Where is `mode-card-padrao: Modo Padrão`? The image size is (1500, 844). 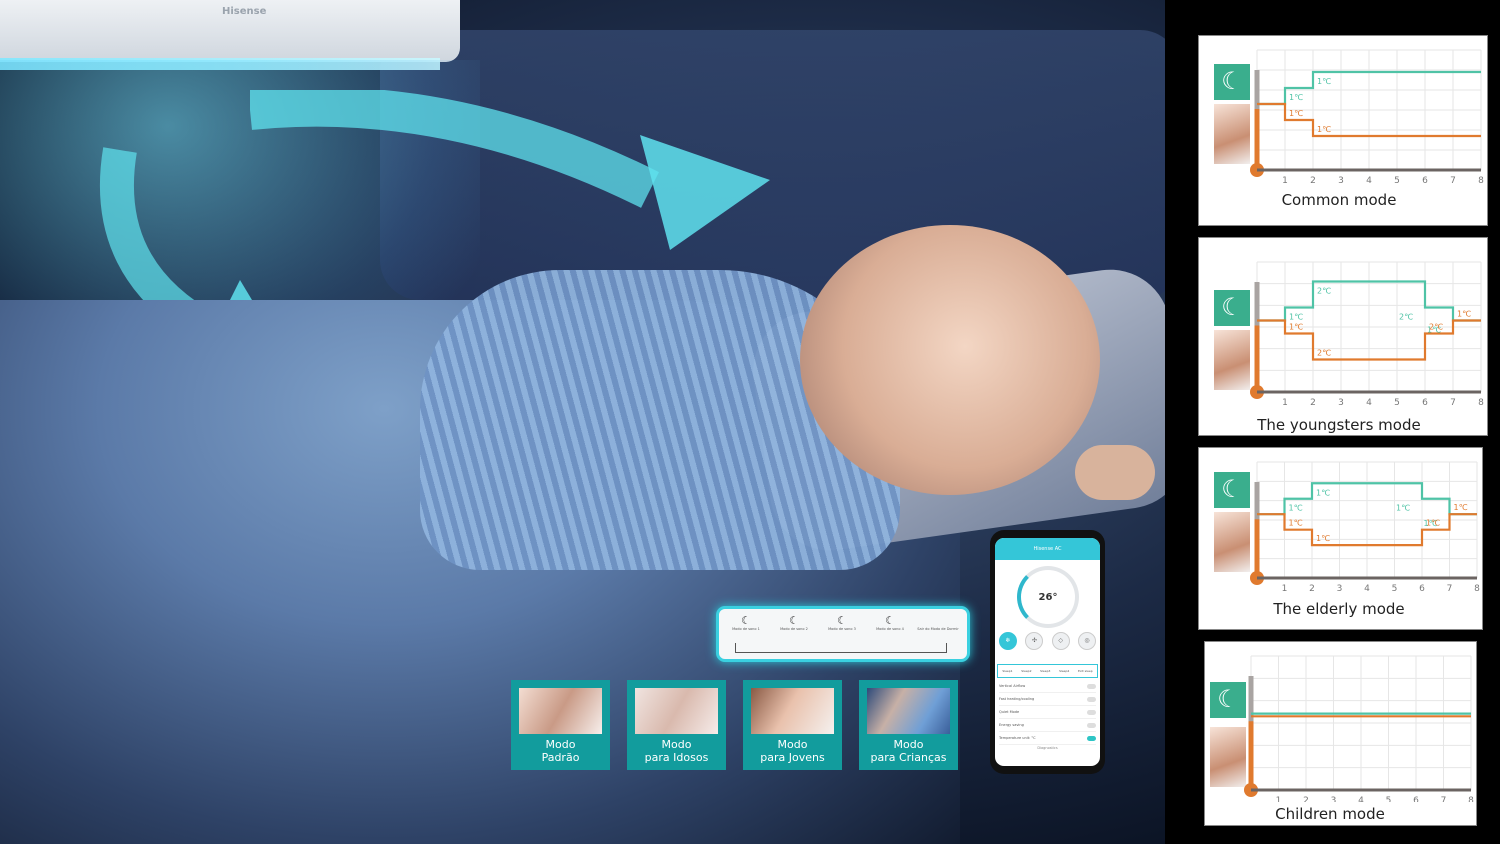 mode-card-padrao: Modo Padrão is located at coordinates (560, 725).